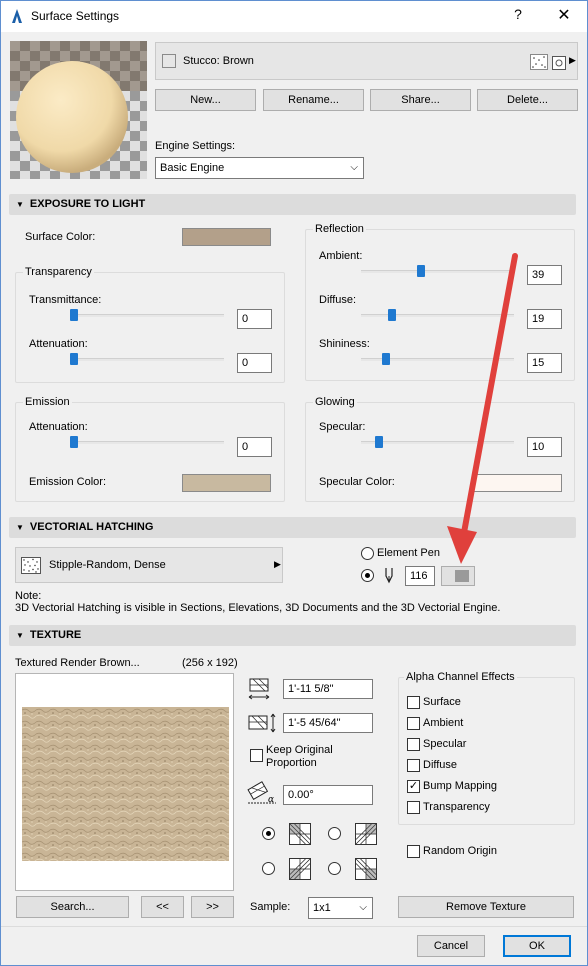 This screenshot has width=588, height=966. Describe the element at coordinates (413, 723) in the screenshot. I see `alpha-ambient-checkbox` at that location.